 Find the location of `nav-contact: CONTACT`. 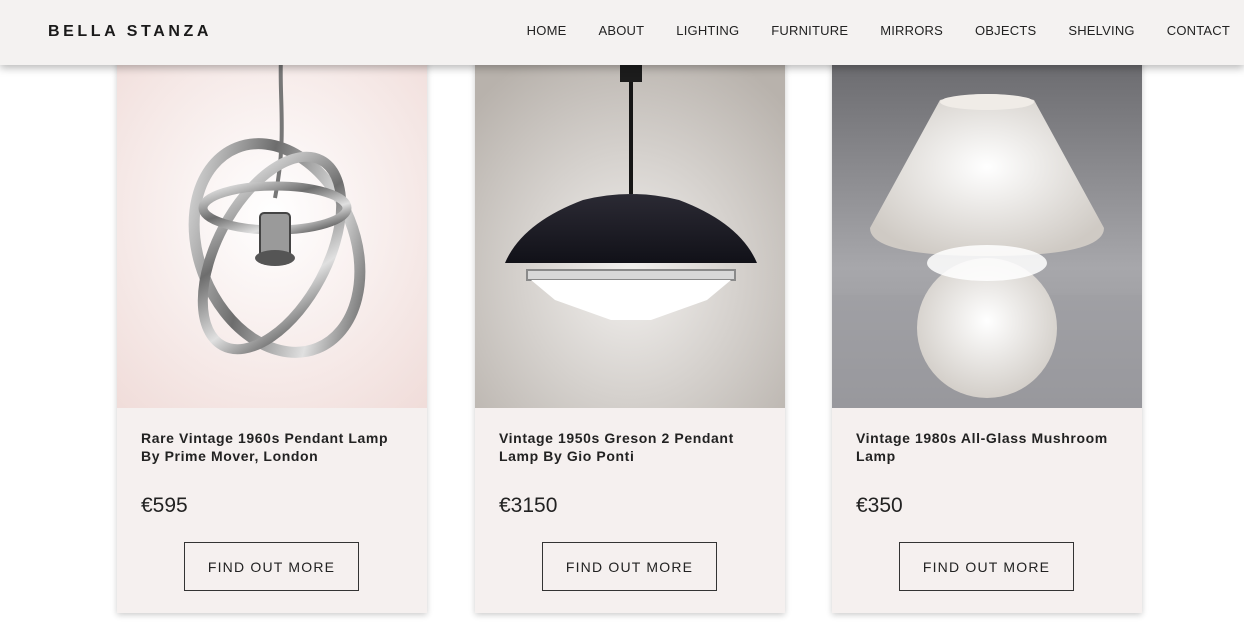

nav-contact: CONTACT is located at coordinates (1198, 30).